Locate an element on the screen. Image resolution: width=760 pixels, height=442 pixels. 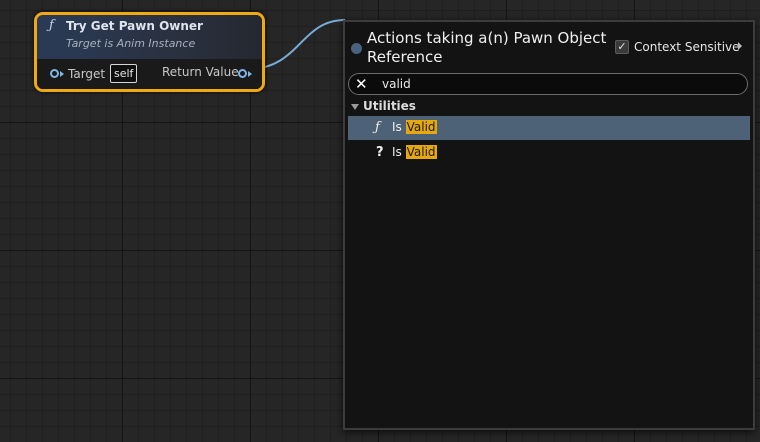
action-item-is-valid-function: ƒ Is Valid is located at coordinates (549, 128).